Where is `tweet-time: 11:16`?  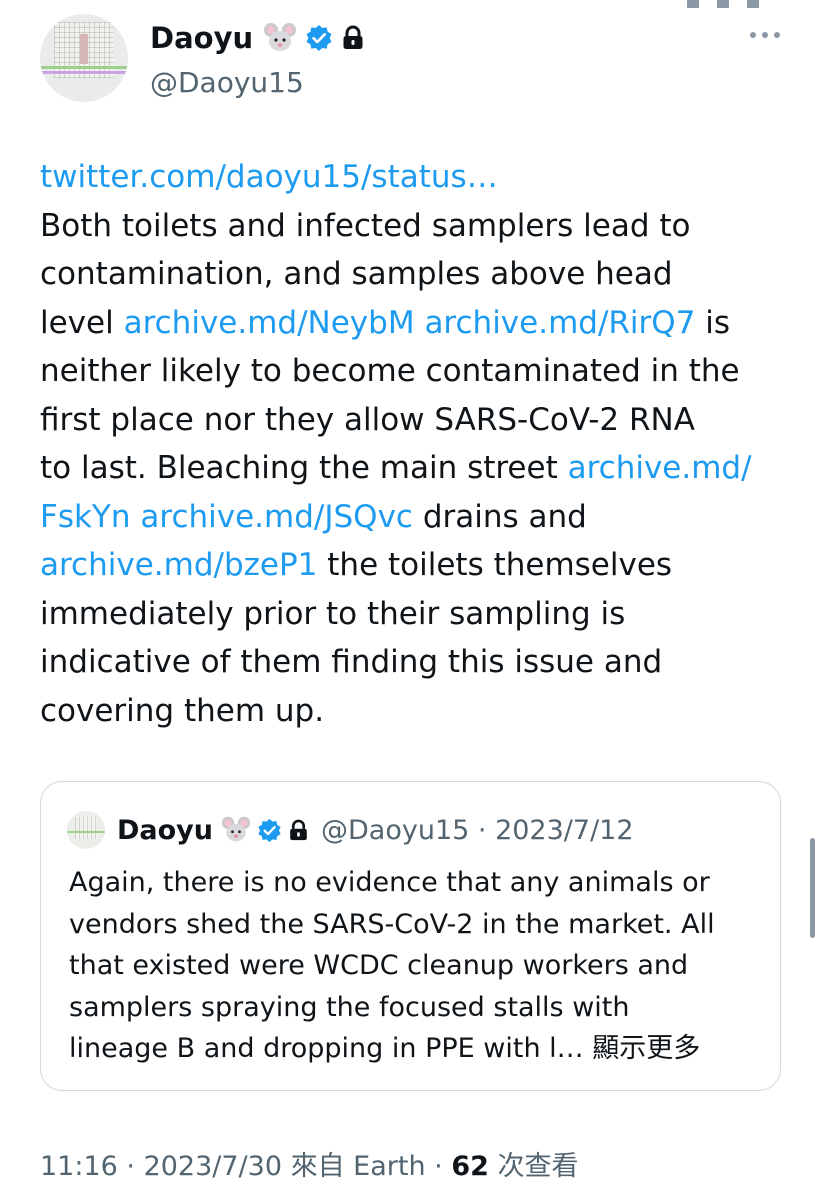
tweet-time: 11:16 is located at coordinates (79, 1166).